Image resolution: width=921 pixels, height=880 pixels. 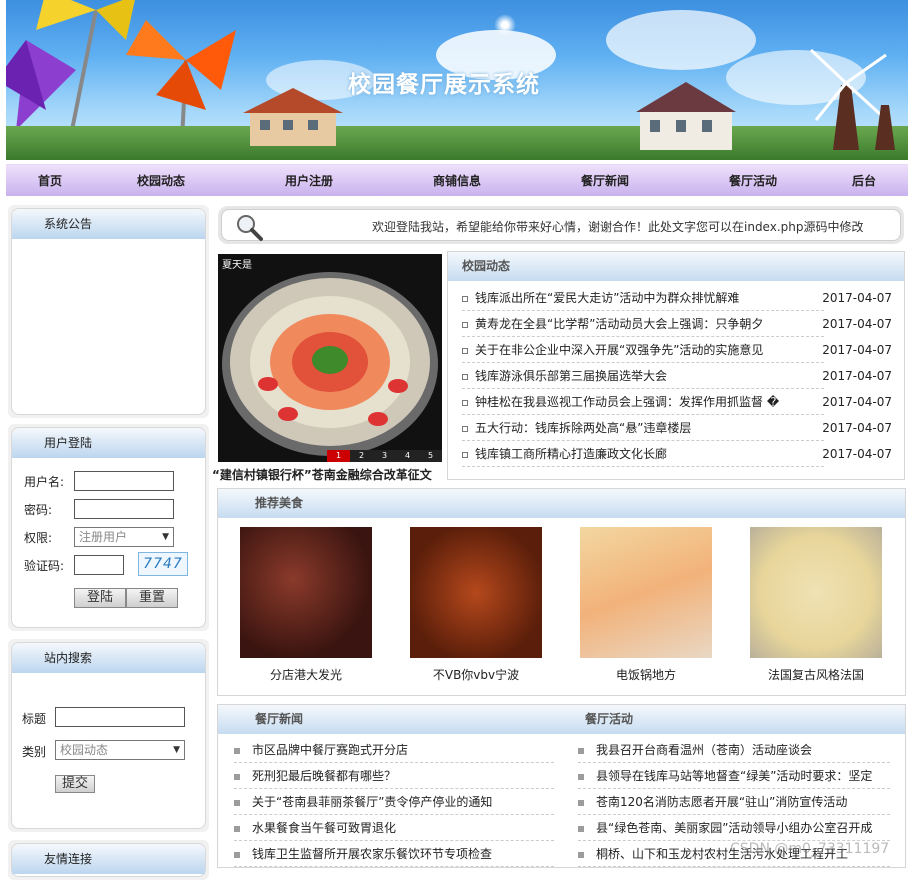 What do you see at coordinates (407, 456) in the screenshot?
I see `pager-4: 4` at bounding box center [407, 456].